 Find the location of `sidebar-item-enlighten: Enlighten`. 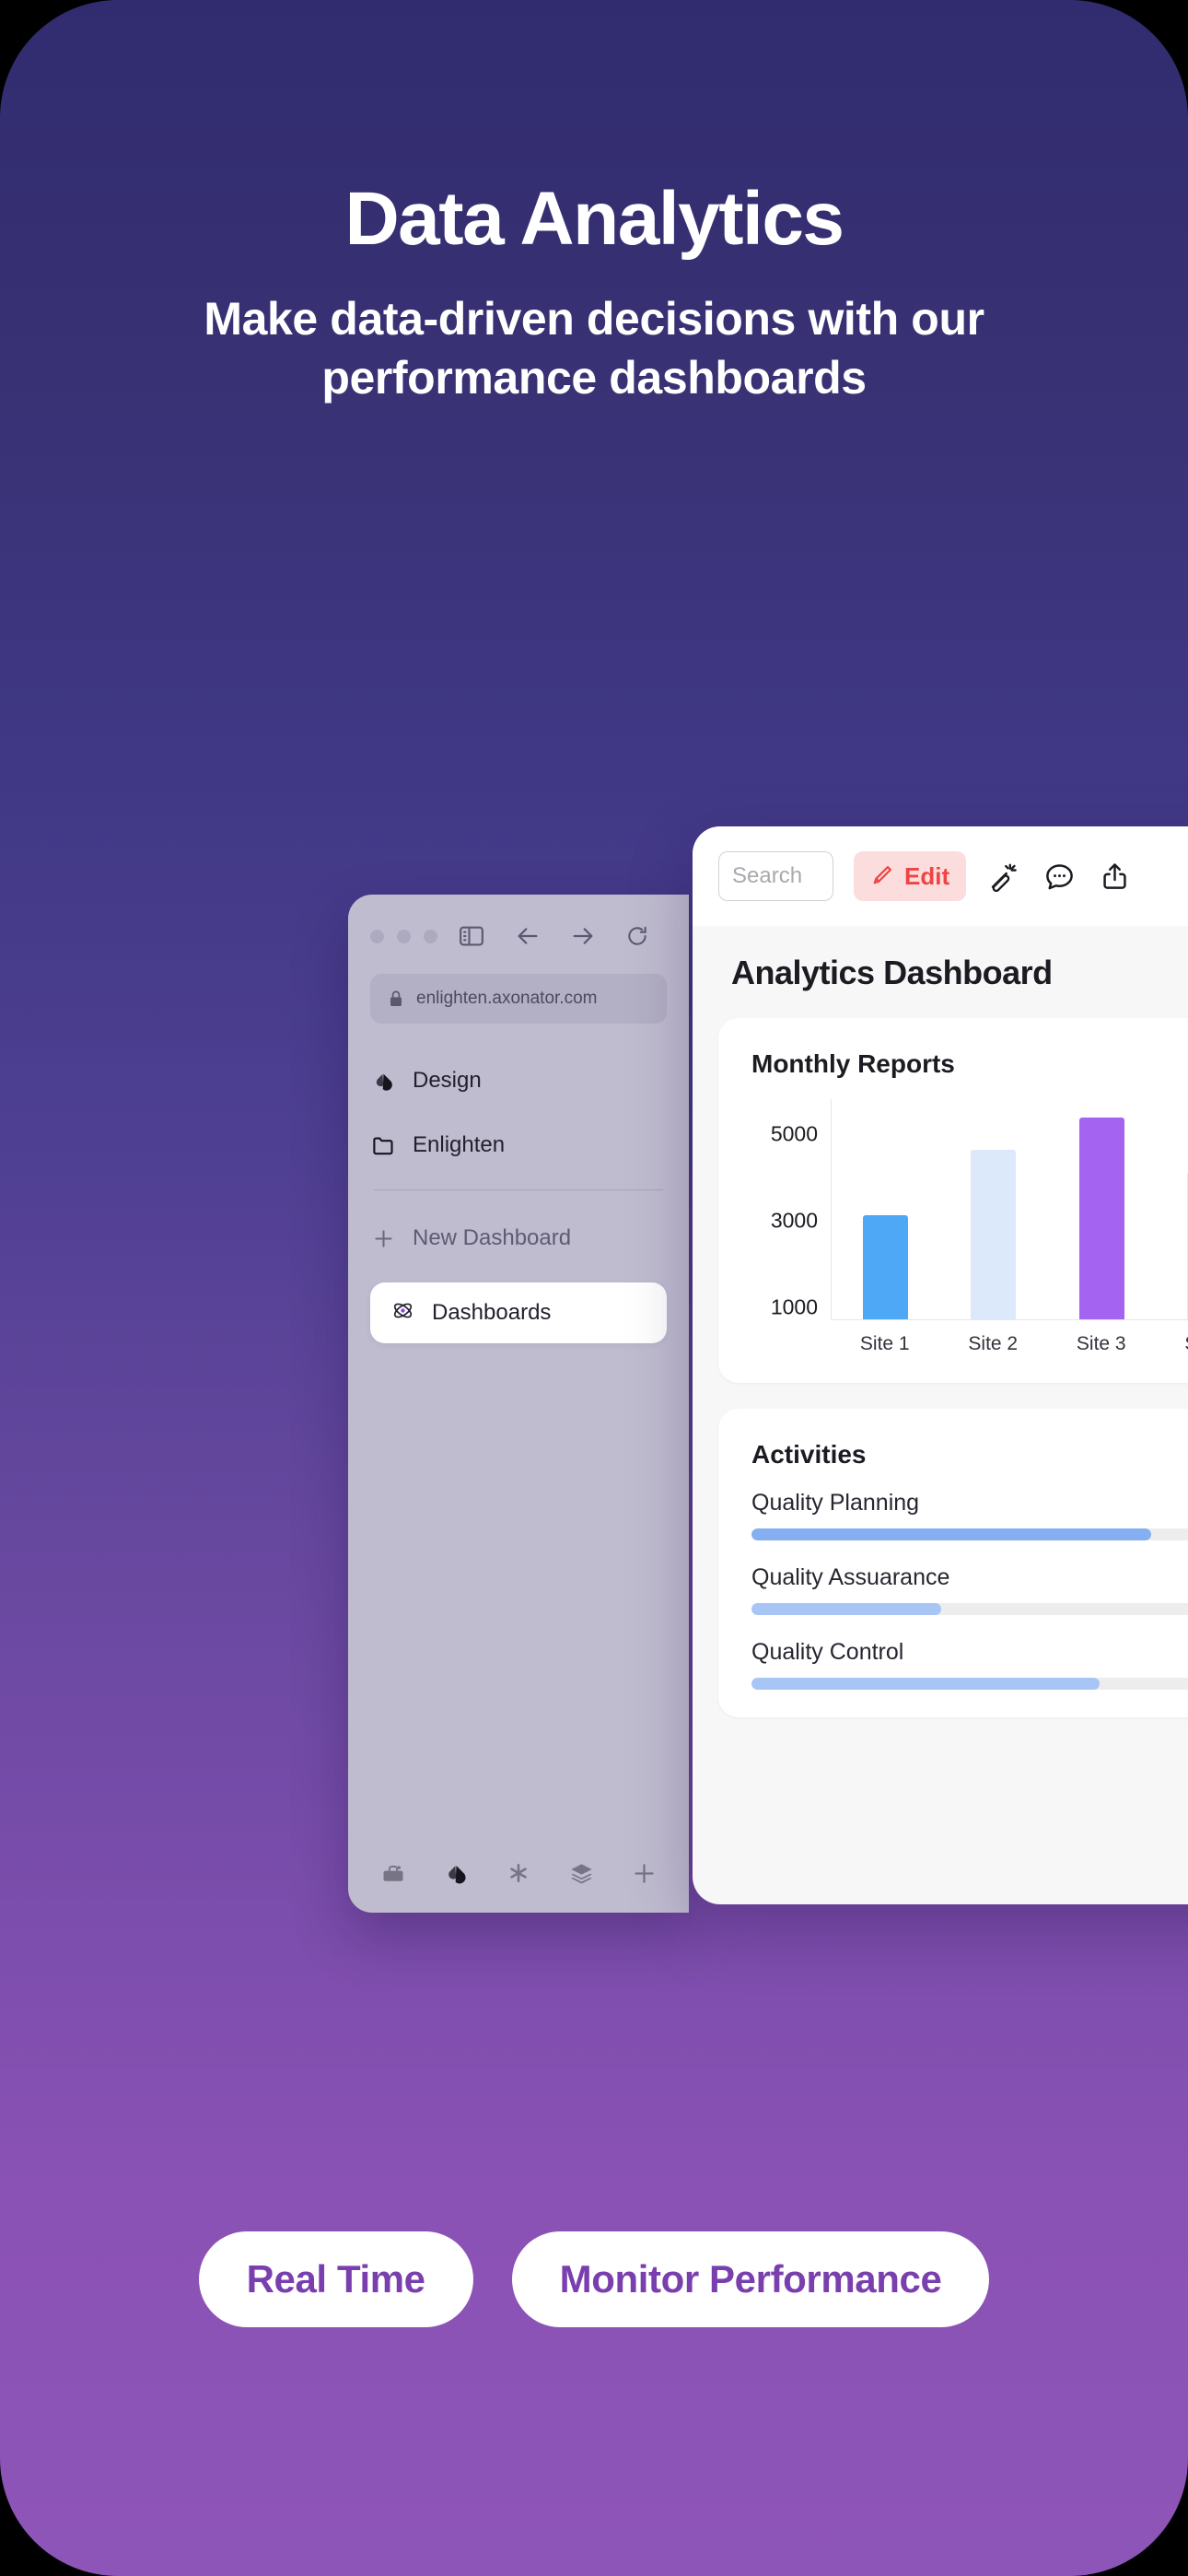

sidebar-item-enlighten: Enlighten is located at coordinates (518, 1145).